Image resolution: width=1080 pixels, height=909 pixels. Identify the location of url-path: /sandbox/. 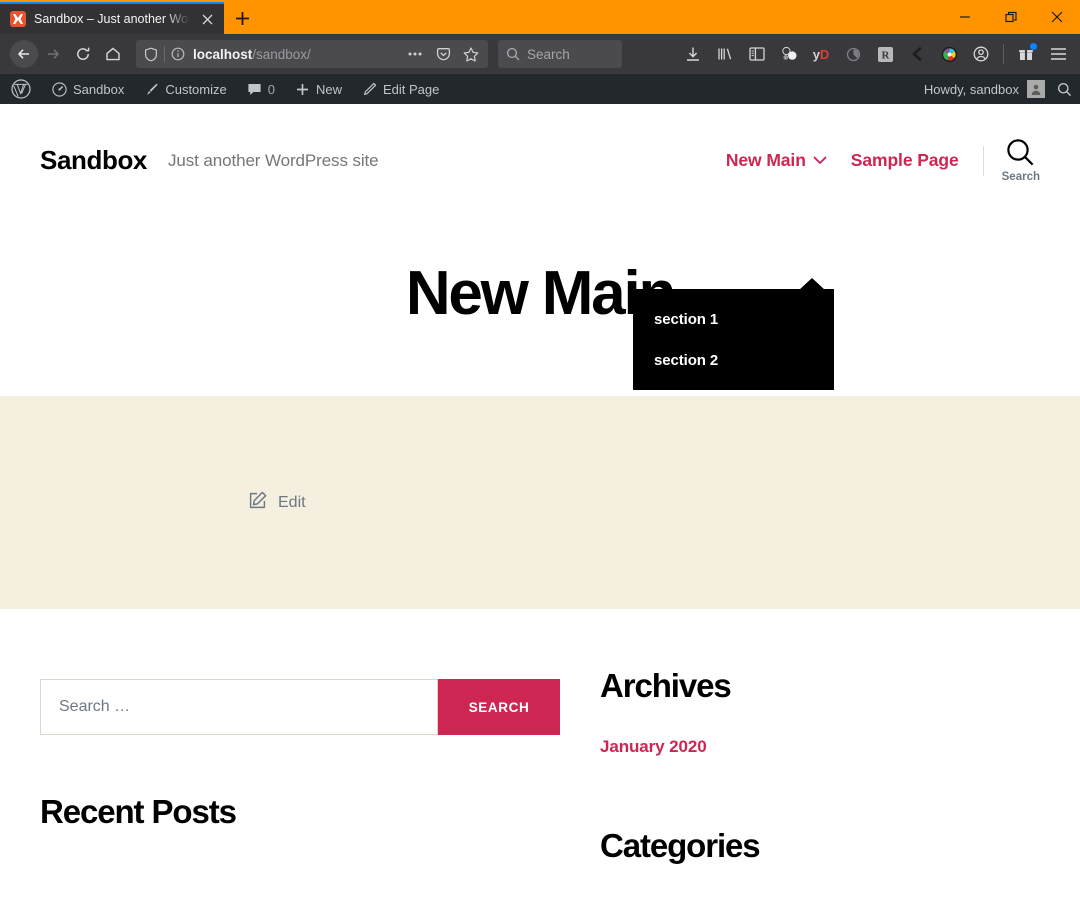
(281, 54).